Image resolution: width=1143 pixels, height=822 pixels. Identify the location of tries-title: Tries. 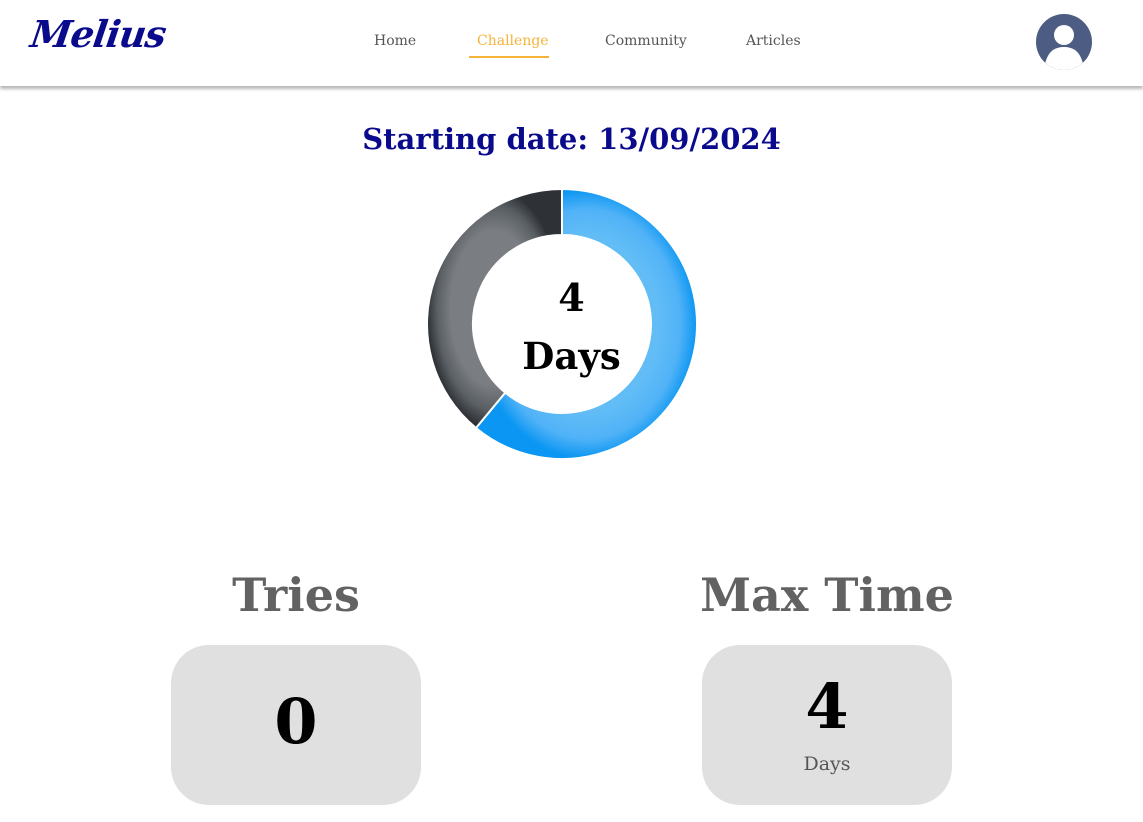
(296, 595).